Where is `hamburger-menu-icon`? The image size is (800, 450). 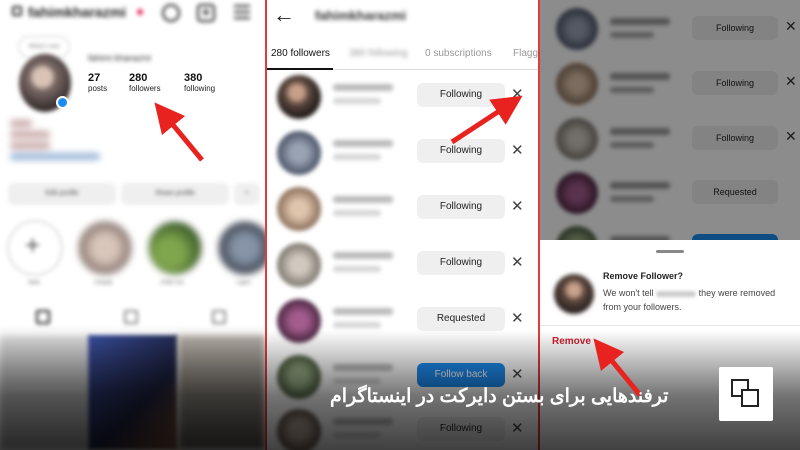
hamburger-menu-icon is located at coordinates (242, 14).